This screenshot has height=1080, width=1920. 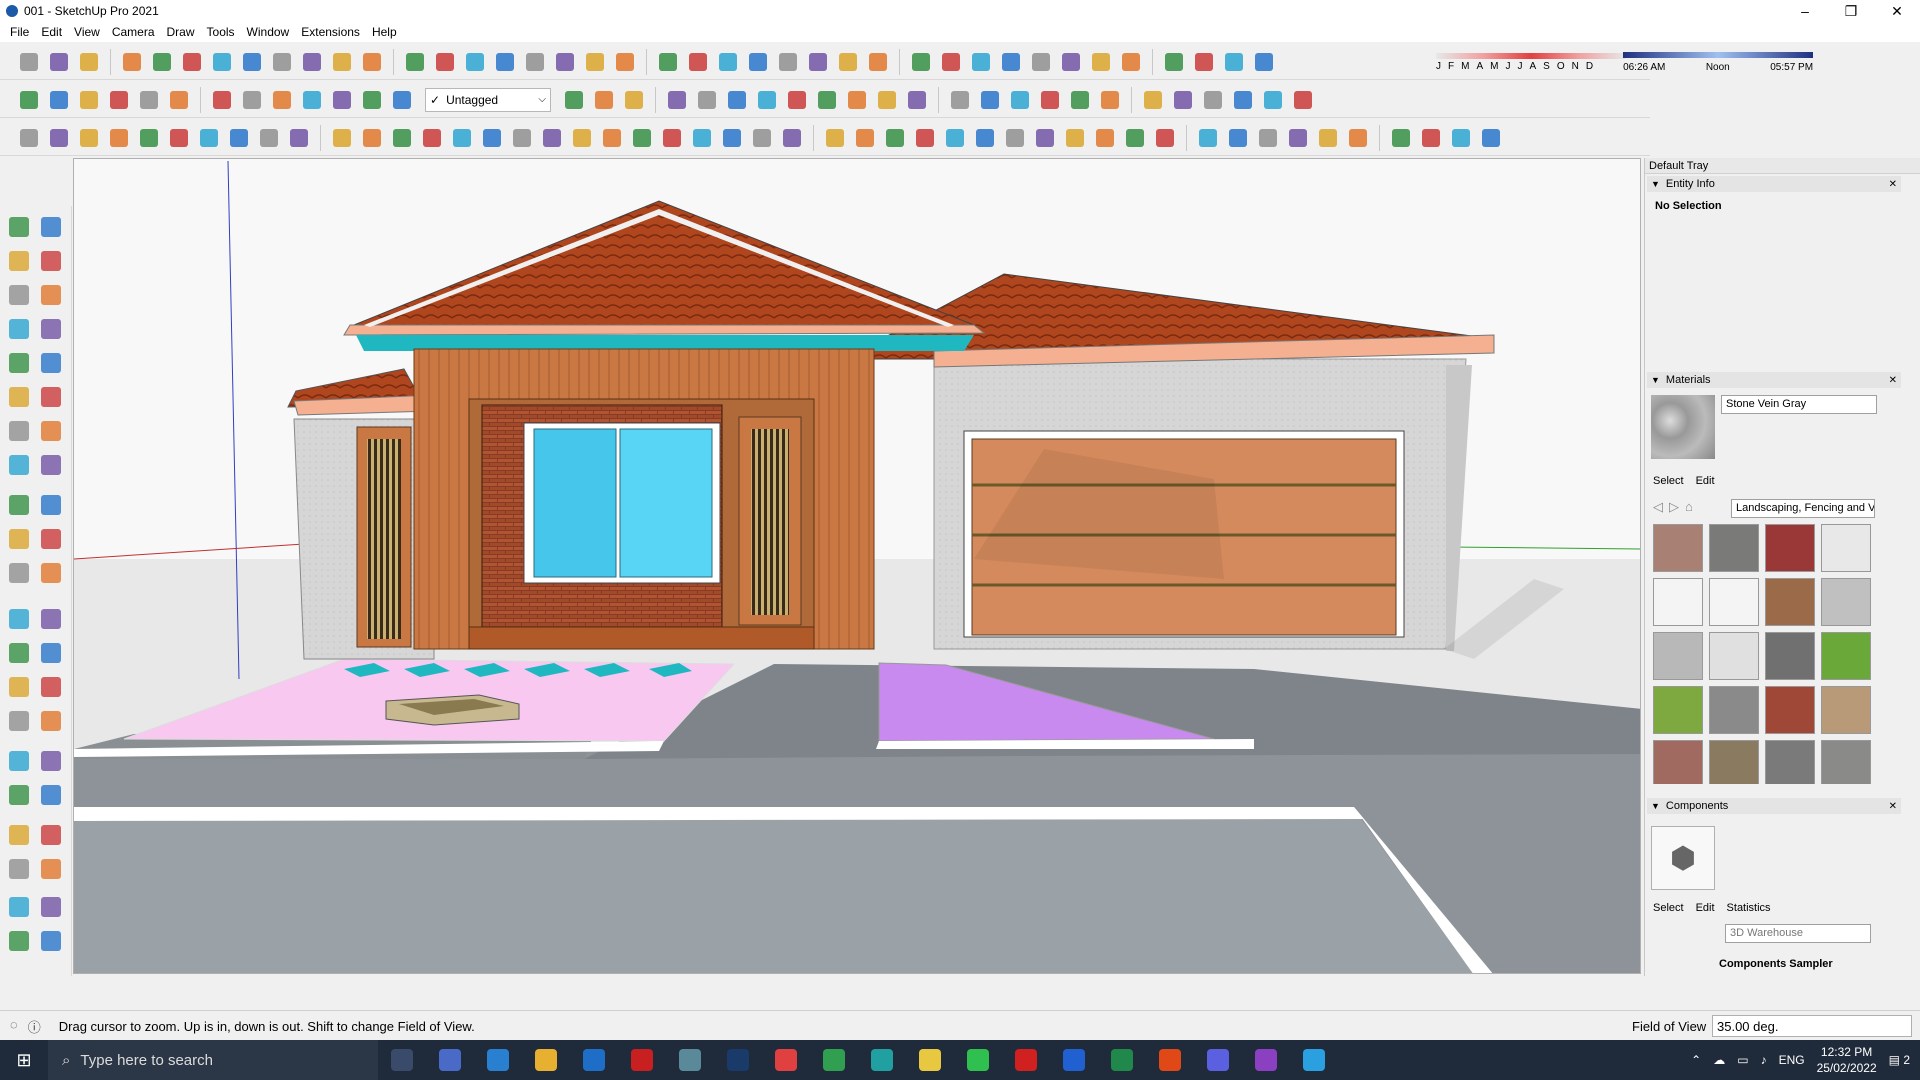 I want to click on menu-edit: Edit, so click(x=51, y=32).